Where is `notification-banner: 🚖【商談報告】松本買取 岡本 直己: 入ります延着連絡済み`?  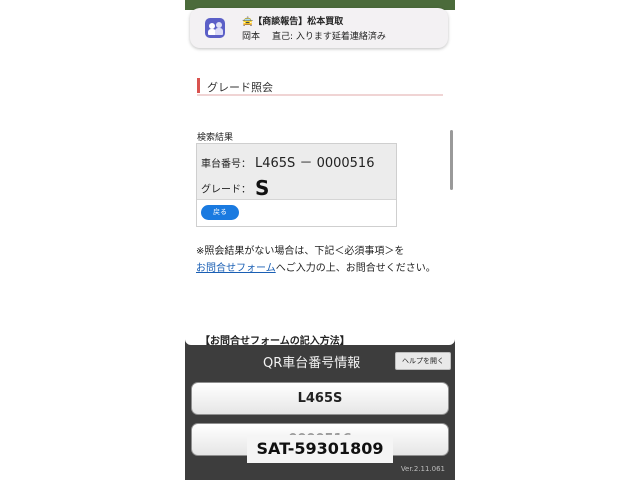
notification-banner: 🚖【商談報告】松本買取 岡本 直己: 入ります延着連絡済み is located at coordinates (319, 28).